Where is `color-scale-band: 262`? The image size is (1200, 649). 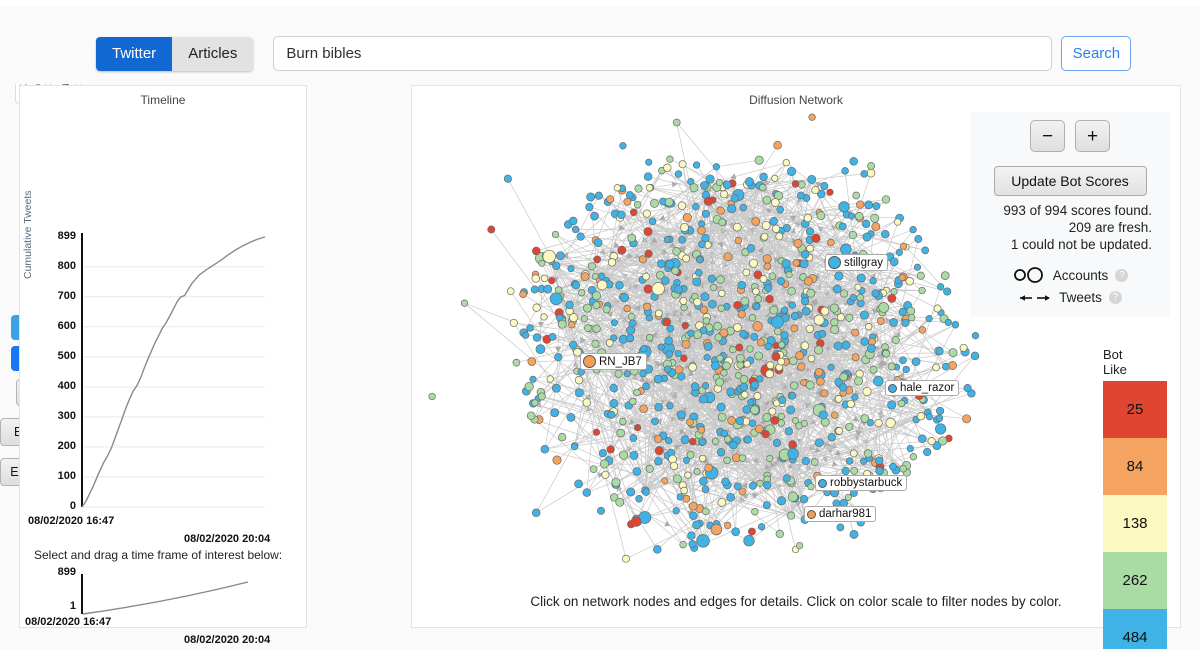
color-scale-band: 262 is located at coordinates (1135, 580).